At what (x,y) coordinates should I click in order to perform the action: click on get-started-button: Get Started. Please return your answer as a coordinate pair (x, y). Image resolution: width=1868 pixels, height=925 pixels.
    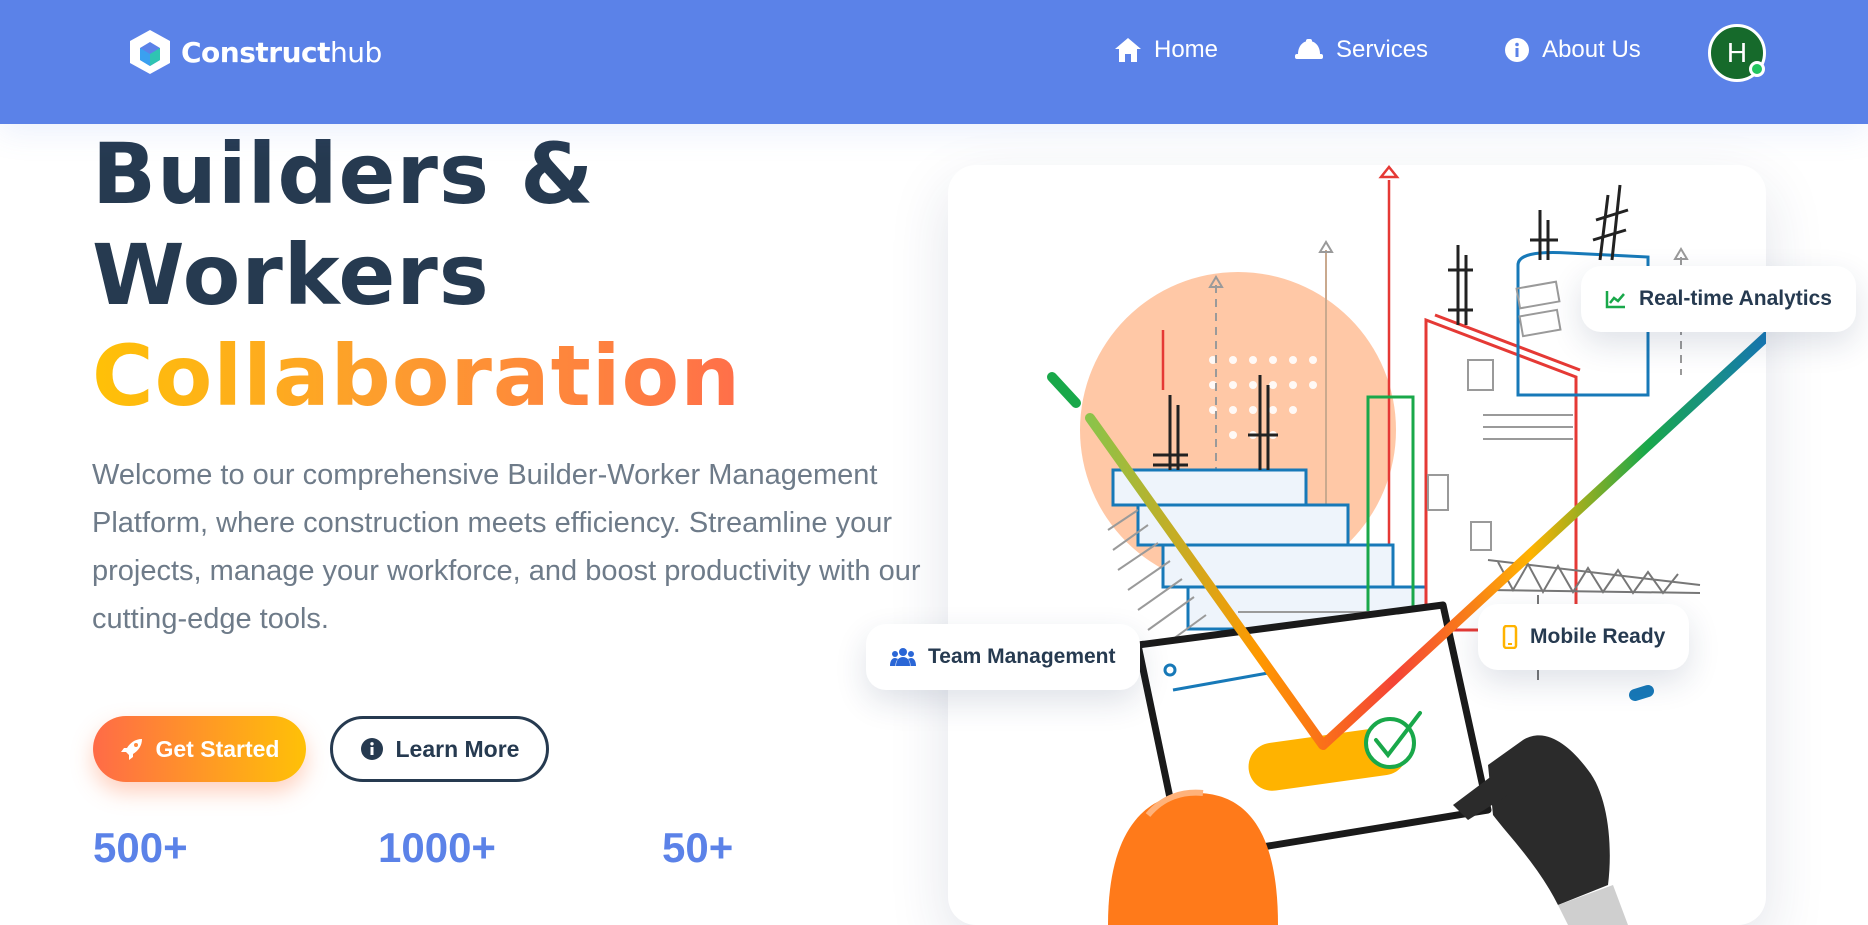
    Looking at the image, I should click on (199, 749).